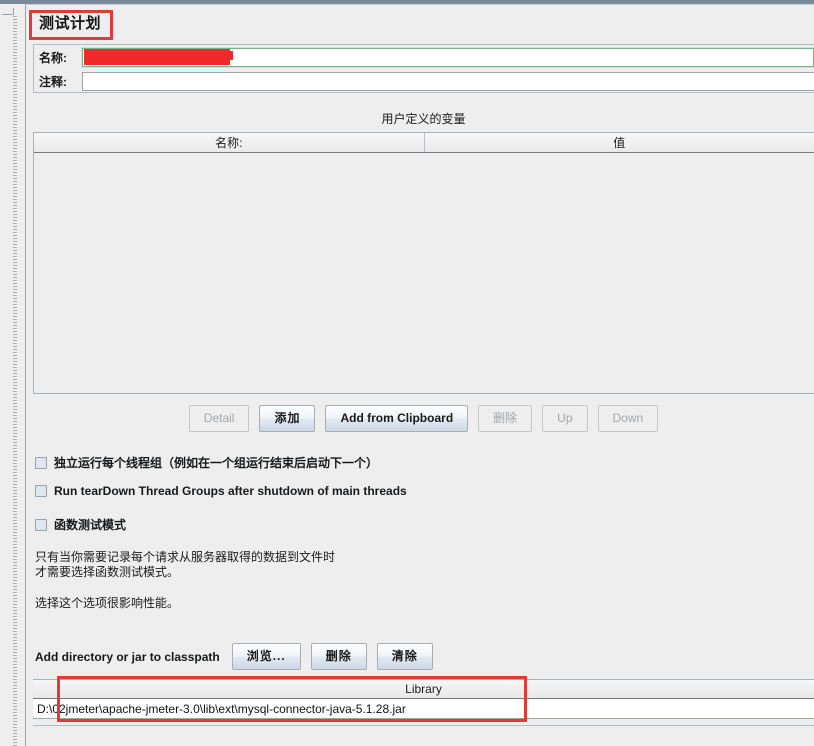  Describe the element at coordinates (423, 722) in the screenshot. I see `library-table-empty-area` at that location.